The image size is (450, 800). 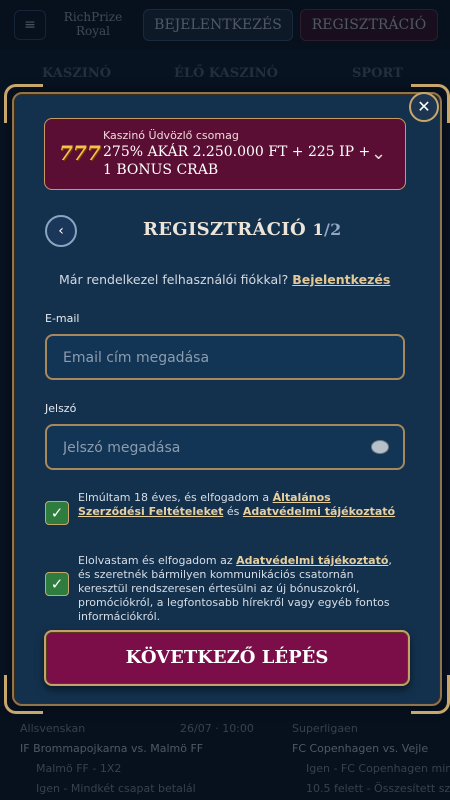 What do you see at coordinates (57, 513) in the screenshot?
I see `age-terms-checkbox: ✓` at bounding box center [57, 513].